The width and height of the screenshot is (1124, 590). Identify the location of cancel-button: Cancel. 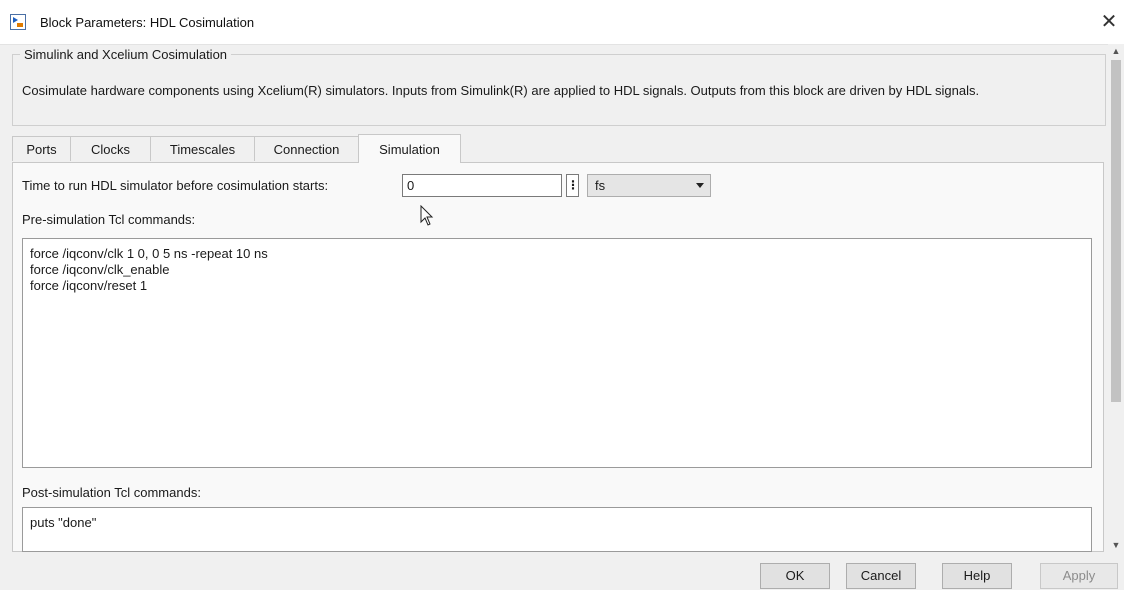
(881, 576).